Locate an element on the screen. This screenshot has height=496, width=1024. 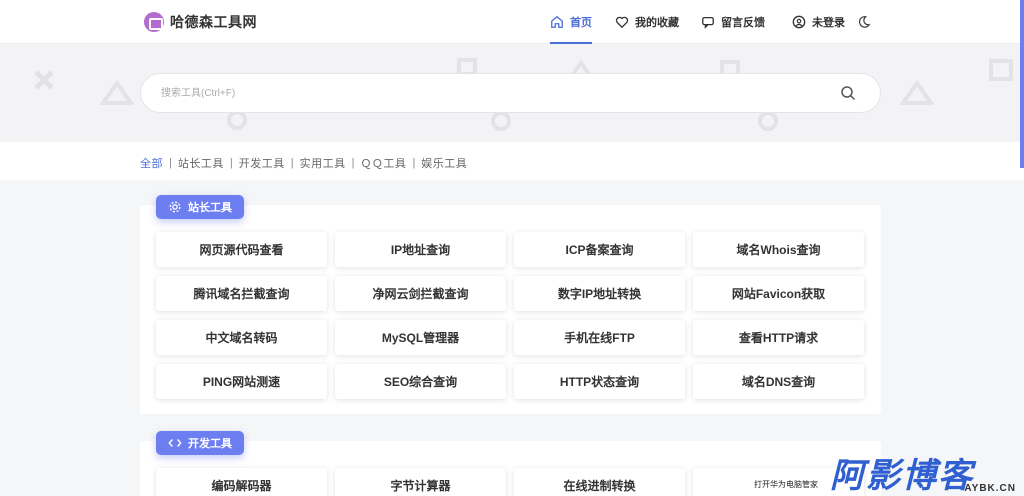
category-all: 全部 is located at coordinates (151, 163).